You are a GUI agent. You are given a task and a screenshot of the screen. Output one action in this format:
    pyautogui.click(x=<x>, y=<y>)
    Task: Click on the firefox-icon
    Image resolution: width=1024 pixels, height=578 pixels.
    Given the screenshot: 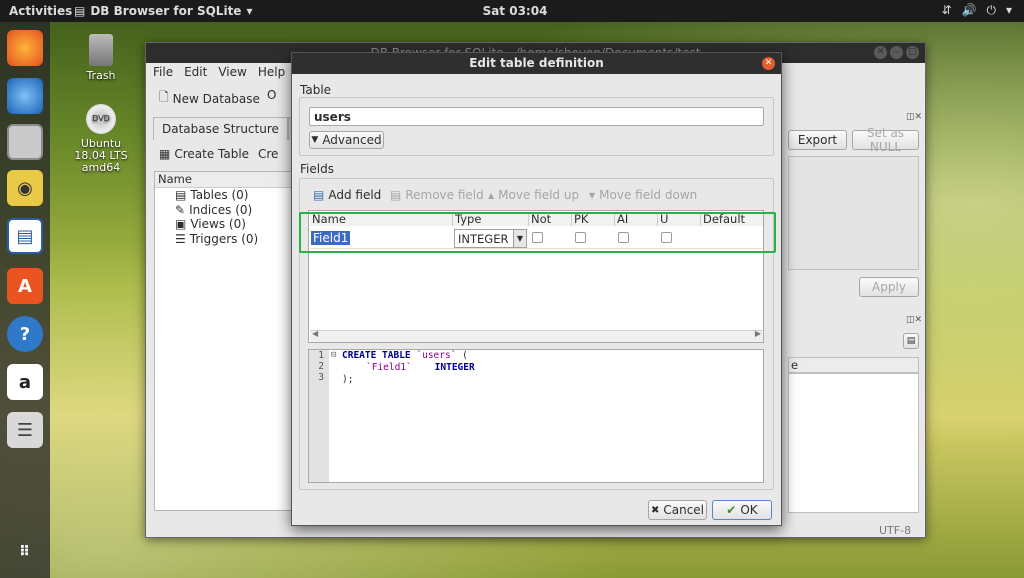 What is the action you would take?
    pyautogui.click(x=25, y=48)
    